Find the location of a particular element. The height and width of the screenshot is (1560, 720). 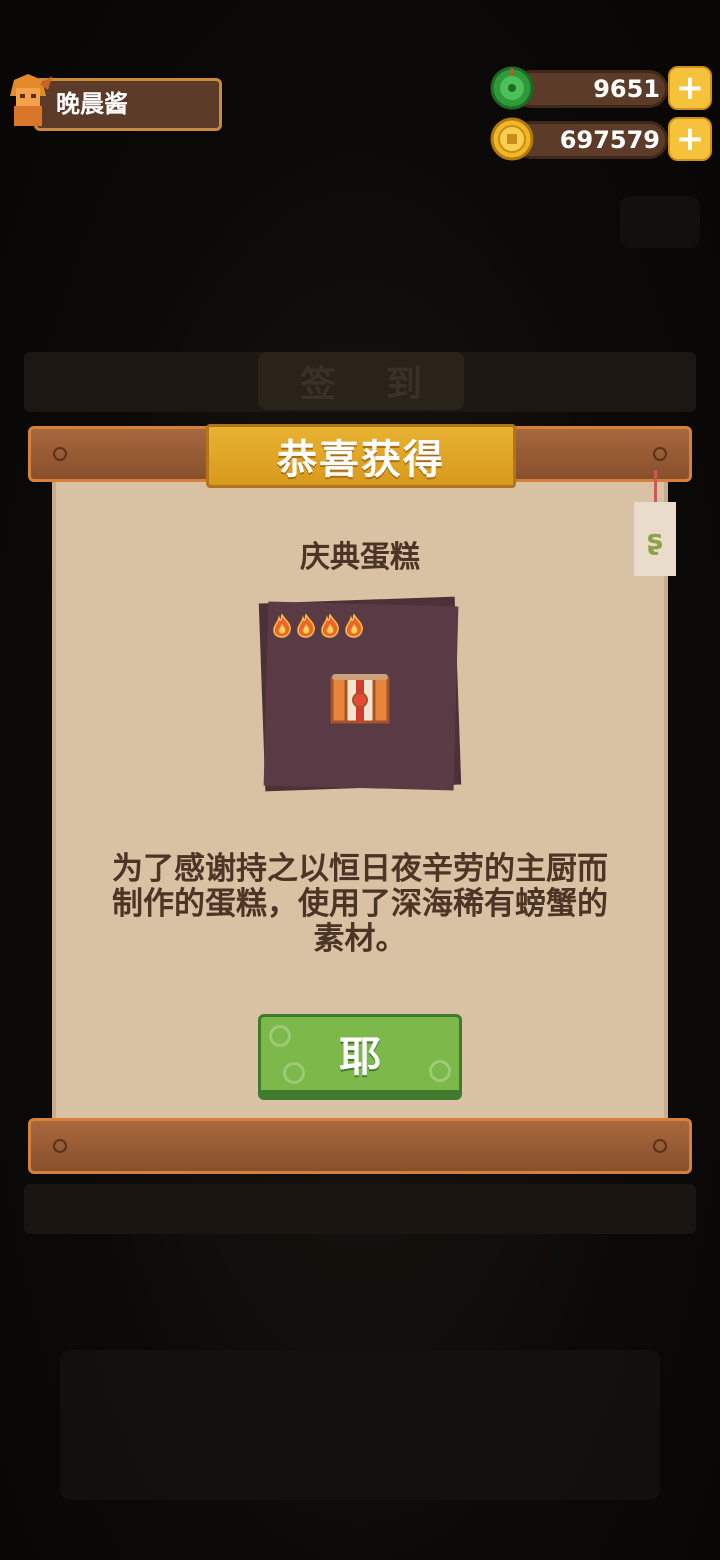

celebration-cake-icon is located at coordinates (360, 699).